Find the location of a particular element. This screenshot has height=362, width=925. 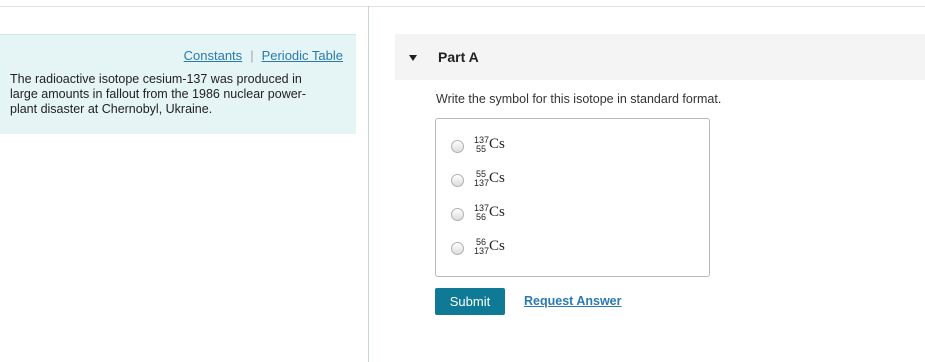

isotope-notation: 55 137 Cs is located at coordinates (504, 180).